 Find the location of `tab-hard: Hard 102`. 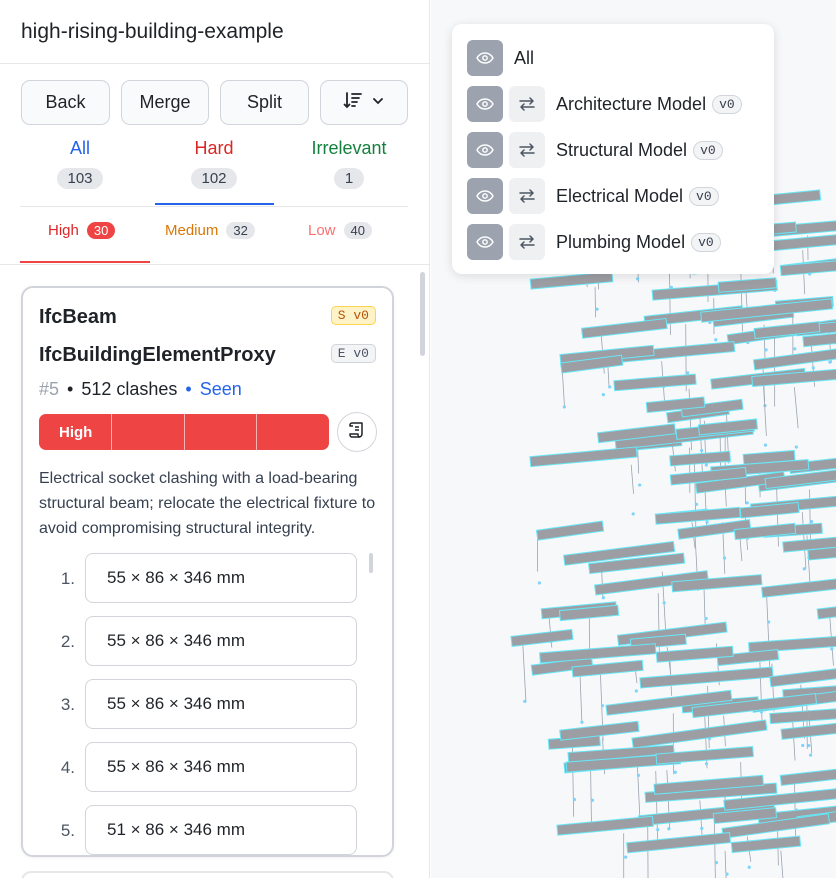

tab-hard: Hard 102 is located at coordinates (214, 163).